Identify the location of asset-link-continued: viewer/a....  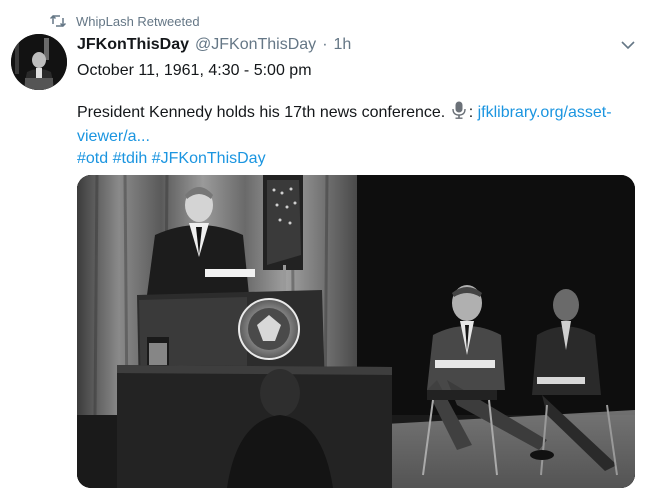
(113, 136).